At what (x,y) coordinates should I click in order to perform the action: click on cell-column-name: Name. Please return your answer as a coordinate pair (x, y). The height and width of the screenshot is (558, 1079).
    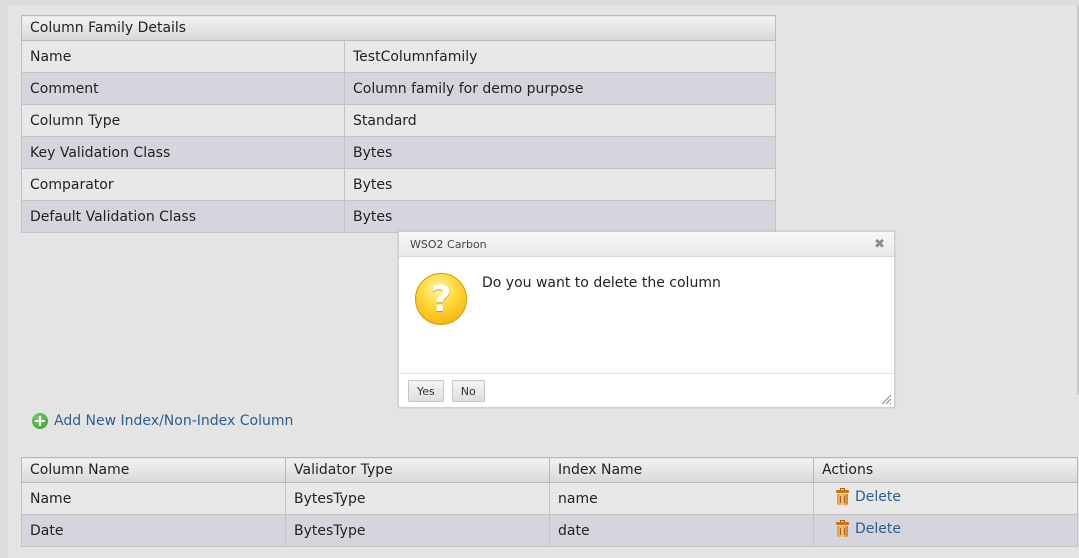
    Looking at the image, I should click on (153, 498).